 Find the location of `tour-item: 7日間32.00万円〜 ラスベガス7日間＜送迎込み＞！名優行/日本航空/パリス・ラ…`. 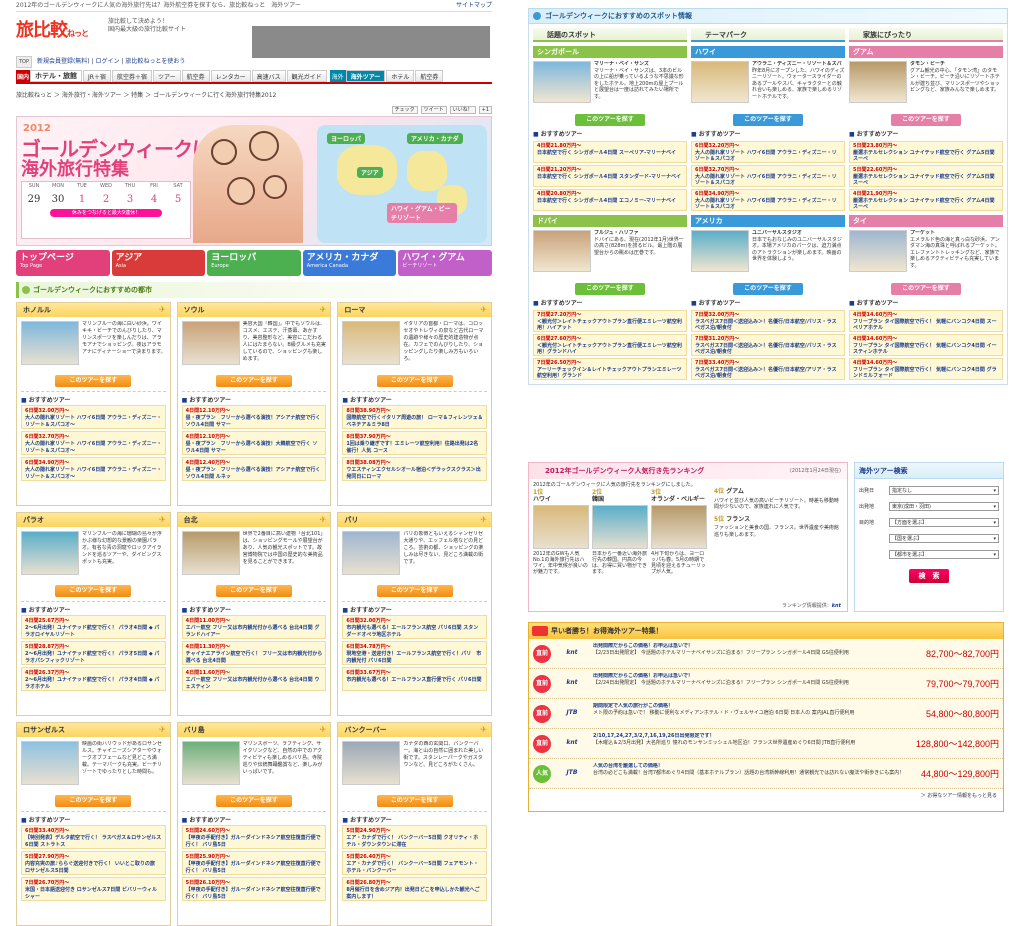

tour-item: 7日間32.00万円〜 ラスベガス7日間＜送迎込み＞！名優行/日本航空/パリス・ラ… is located at coordinates (768, 321).